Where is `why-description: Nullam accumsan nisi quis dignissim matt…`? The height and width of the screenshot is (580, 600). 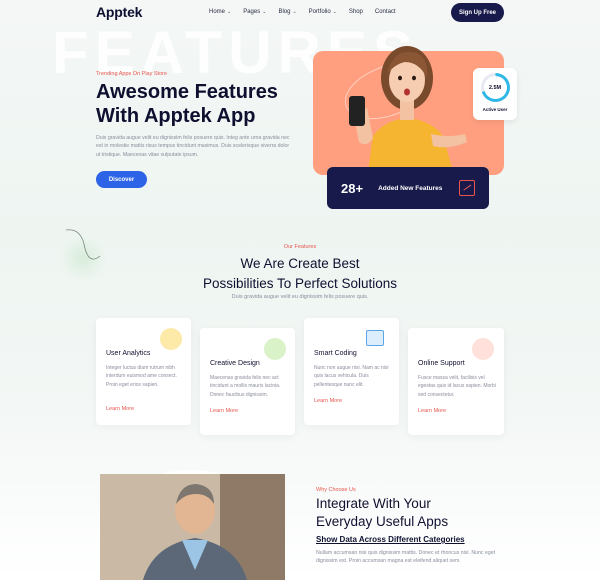 why-description: Nullam accumsan nisi quis dignissim matt… is located at coordinates (406, 557).